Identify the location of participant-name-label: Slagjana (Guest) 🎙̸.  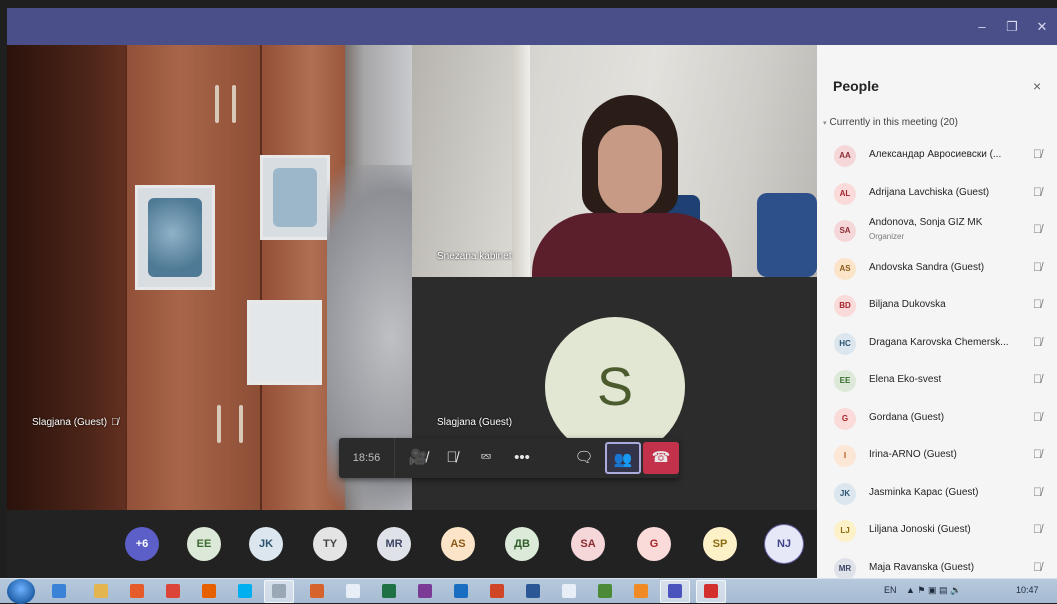
(75, 422).